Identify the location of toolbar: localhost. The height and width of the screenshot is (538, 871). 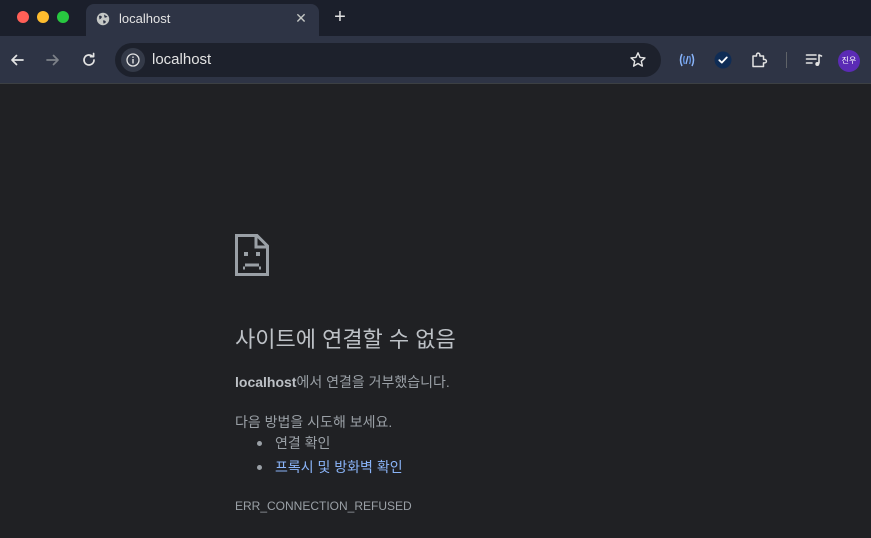
(435, 60).